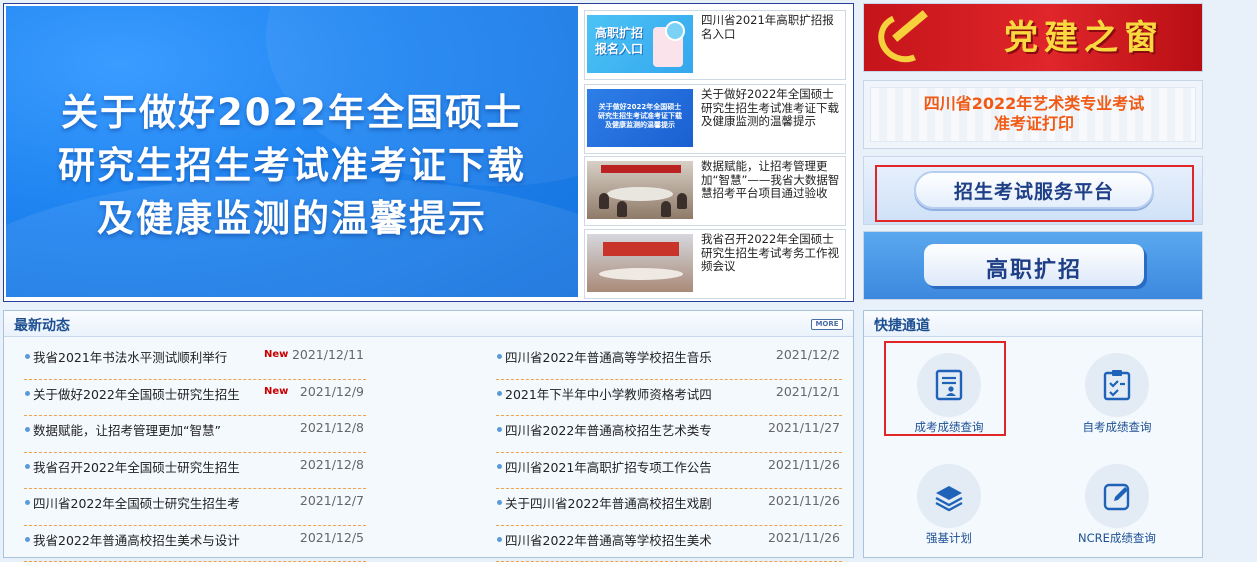 Image resolution: width=1257 pixels, height=562 pixels. I want to click on quick-link-label: 成考成绩查询, so click(949, 427).